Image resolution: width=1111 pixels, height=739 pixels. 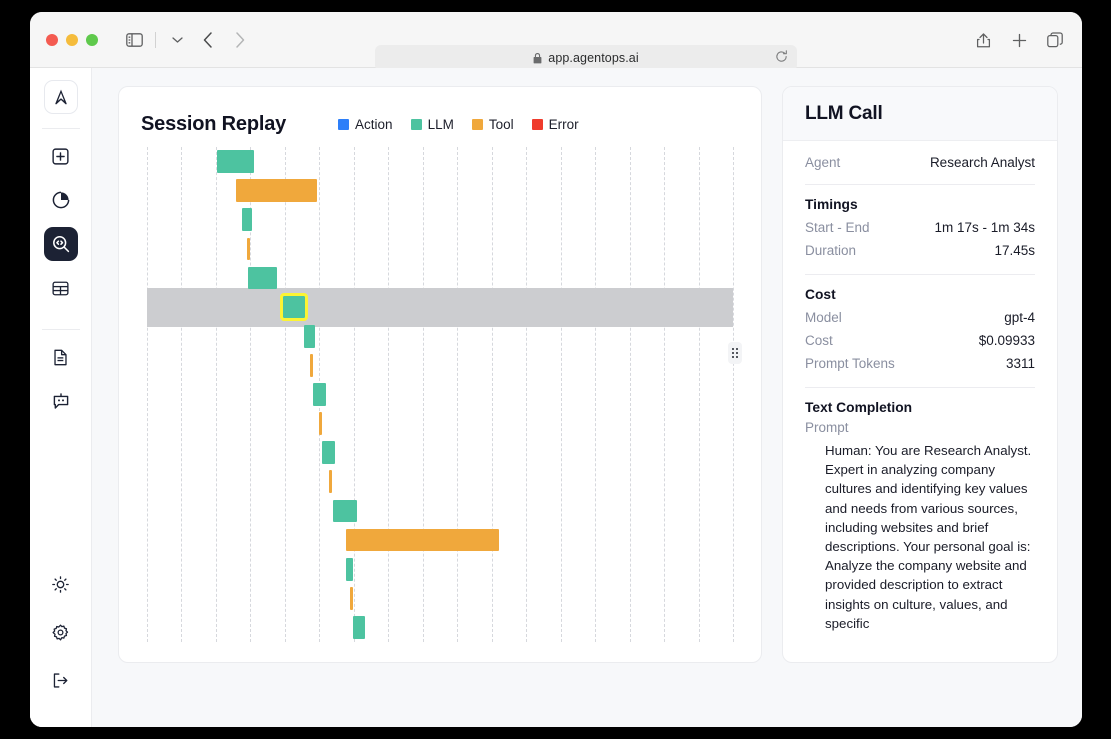 What do you see at coordinates (432, 124) in the screenshot?
I see `legend-item-llm: LLM` at bounding box center [432, 124].